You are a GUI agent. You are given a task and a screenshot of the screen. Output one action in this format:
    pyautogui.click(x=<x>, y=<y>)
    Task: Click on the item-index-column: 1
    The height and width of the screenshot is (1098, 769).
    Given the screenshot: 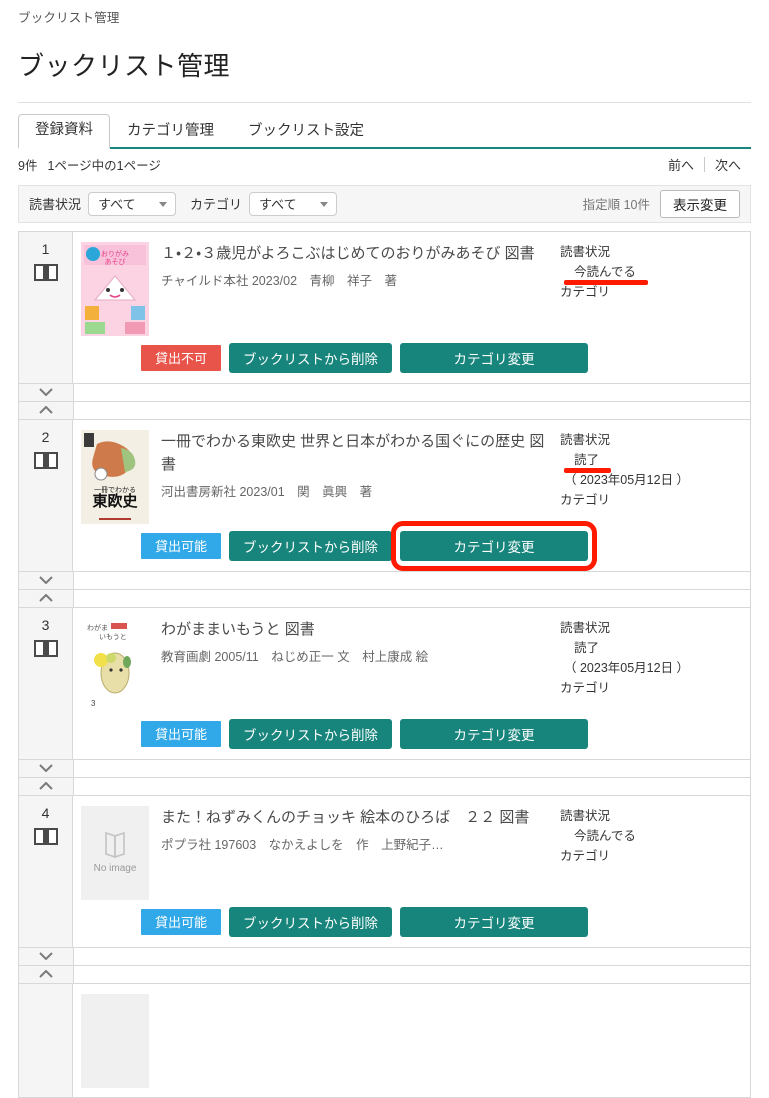 What is the action you would take?
    pyautogui.click(x=46, y=307)
    